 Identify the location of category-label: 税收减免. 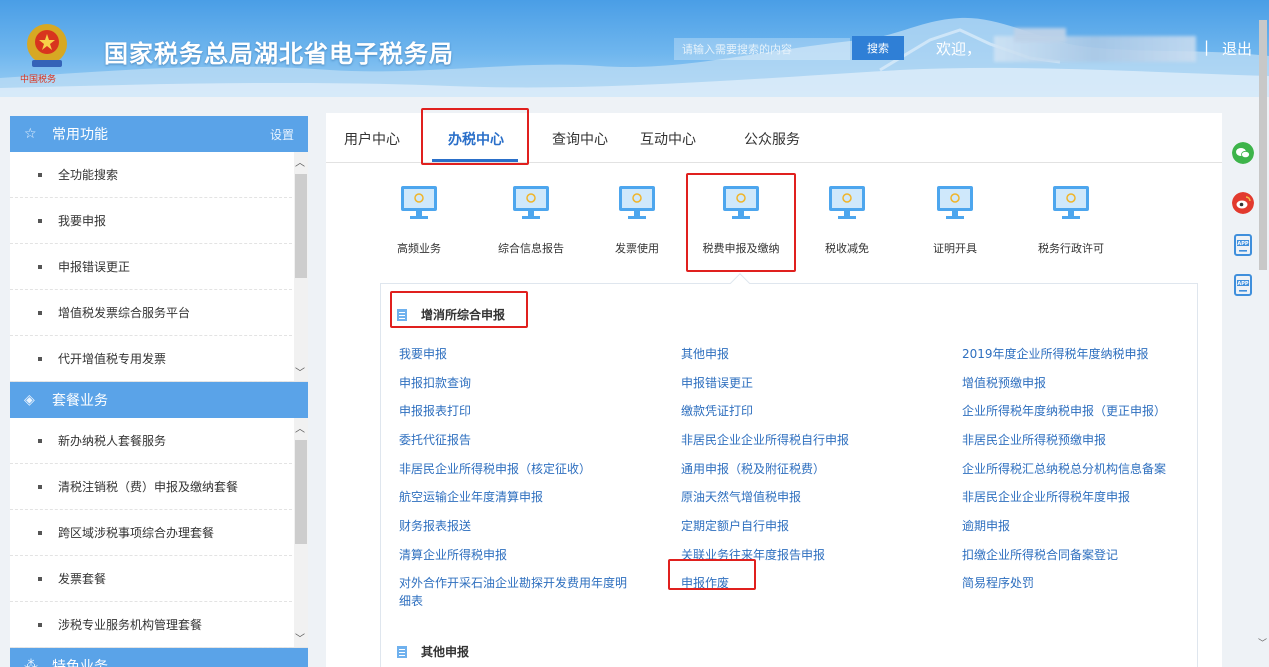
(847, 248).